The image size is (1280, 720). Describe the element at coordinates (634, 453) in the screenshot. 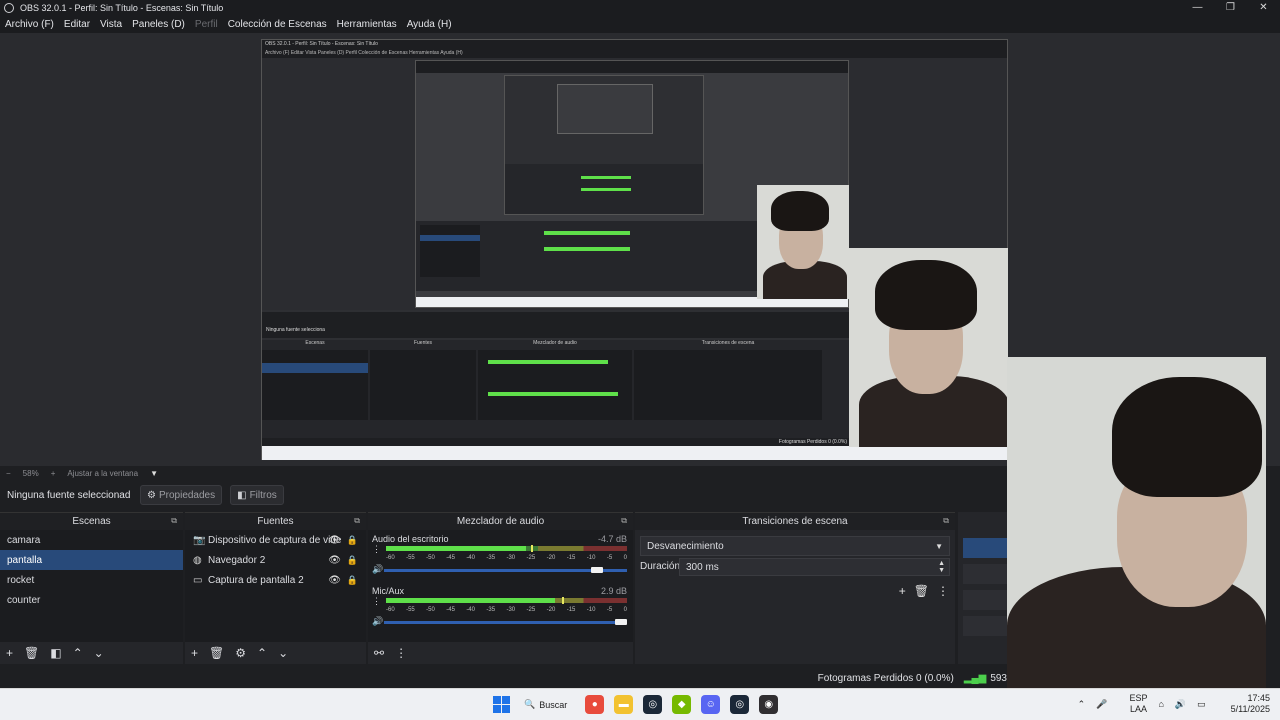

I see `nested-taskbar` at that location.